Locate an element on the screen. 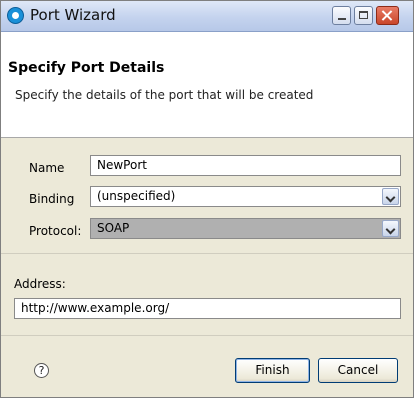  footer-separator is located at coordinates (207, 335).